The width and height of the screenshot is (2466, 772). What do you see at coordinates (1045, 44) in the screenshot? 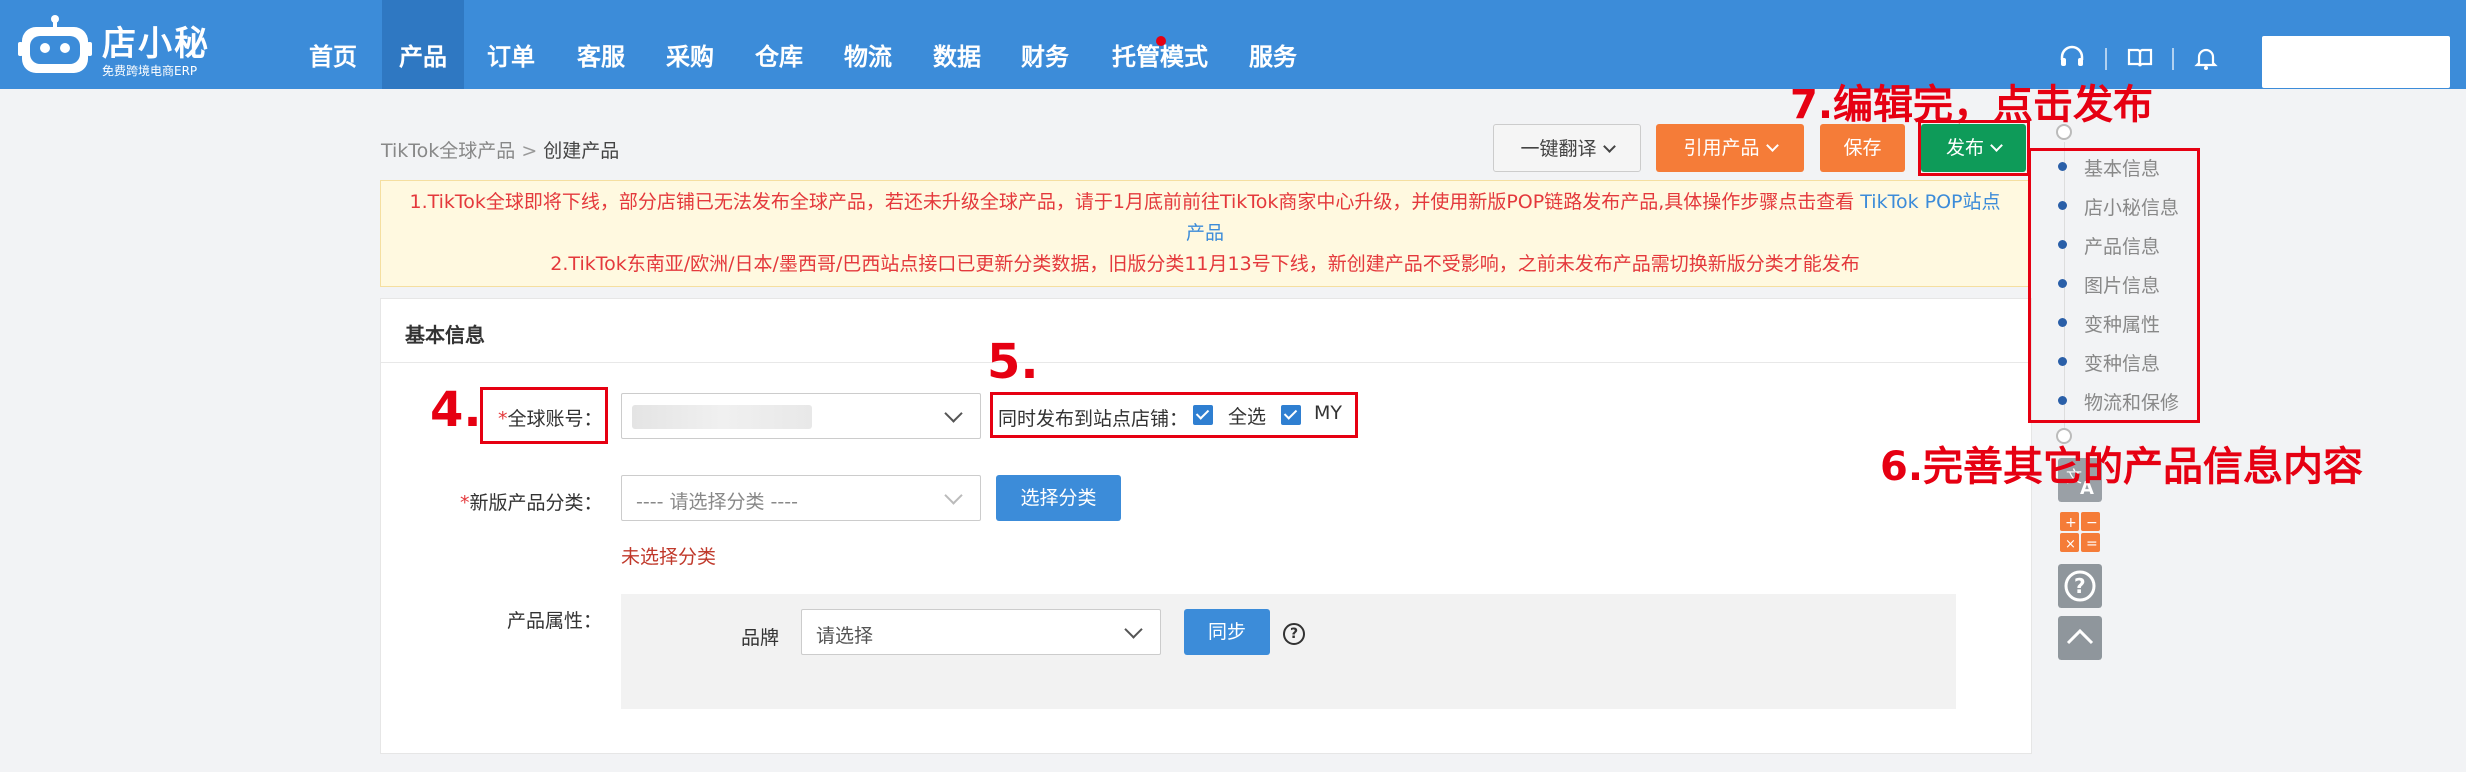
I see `nav-item-finance: 财务` at bounding box center [1045, 44].